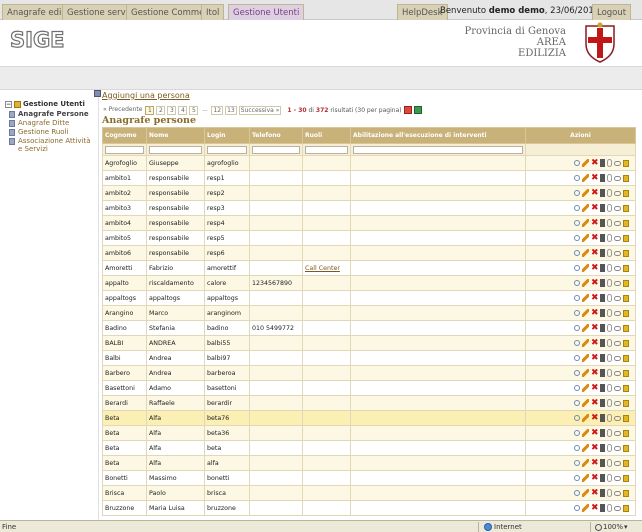  I want to click on table-row: Badino Stefania badino 010 5499772 ✖, so click(369, 328).